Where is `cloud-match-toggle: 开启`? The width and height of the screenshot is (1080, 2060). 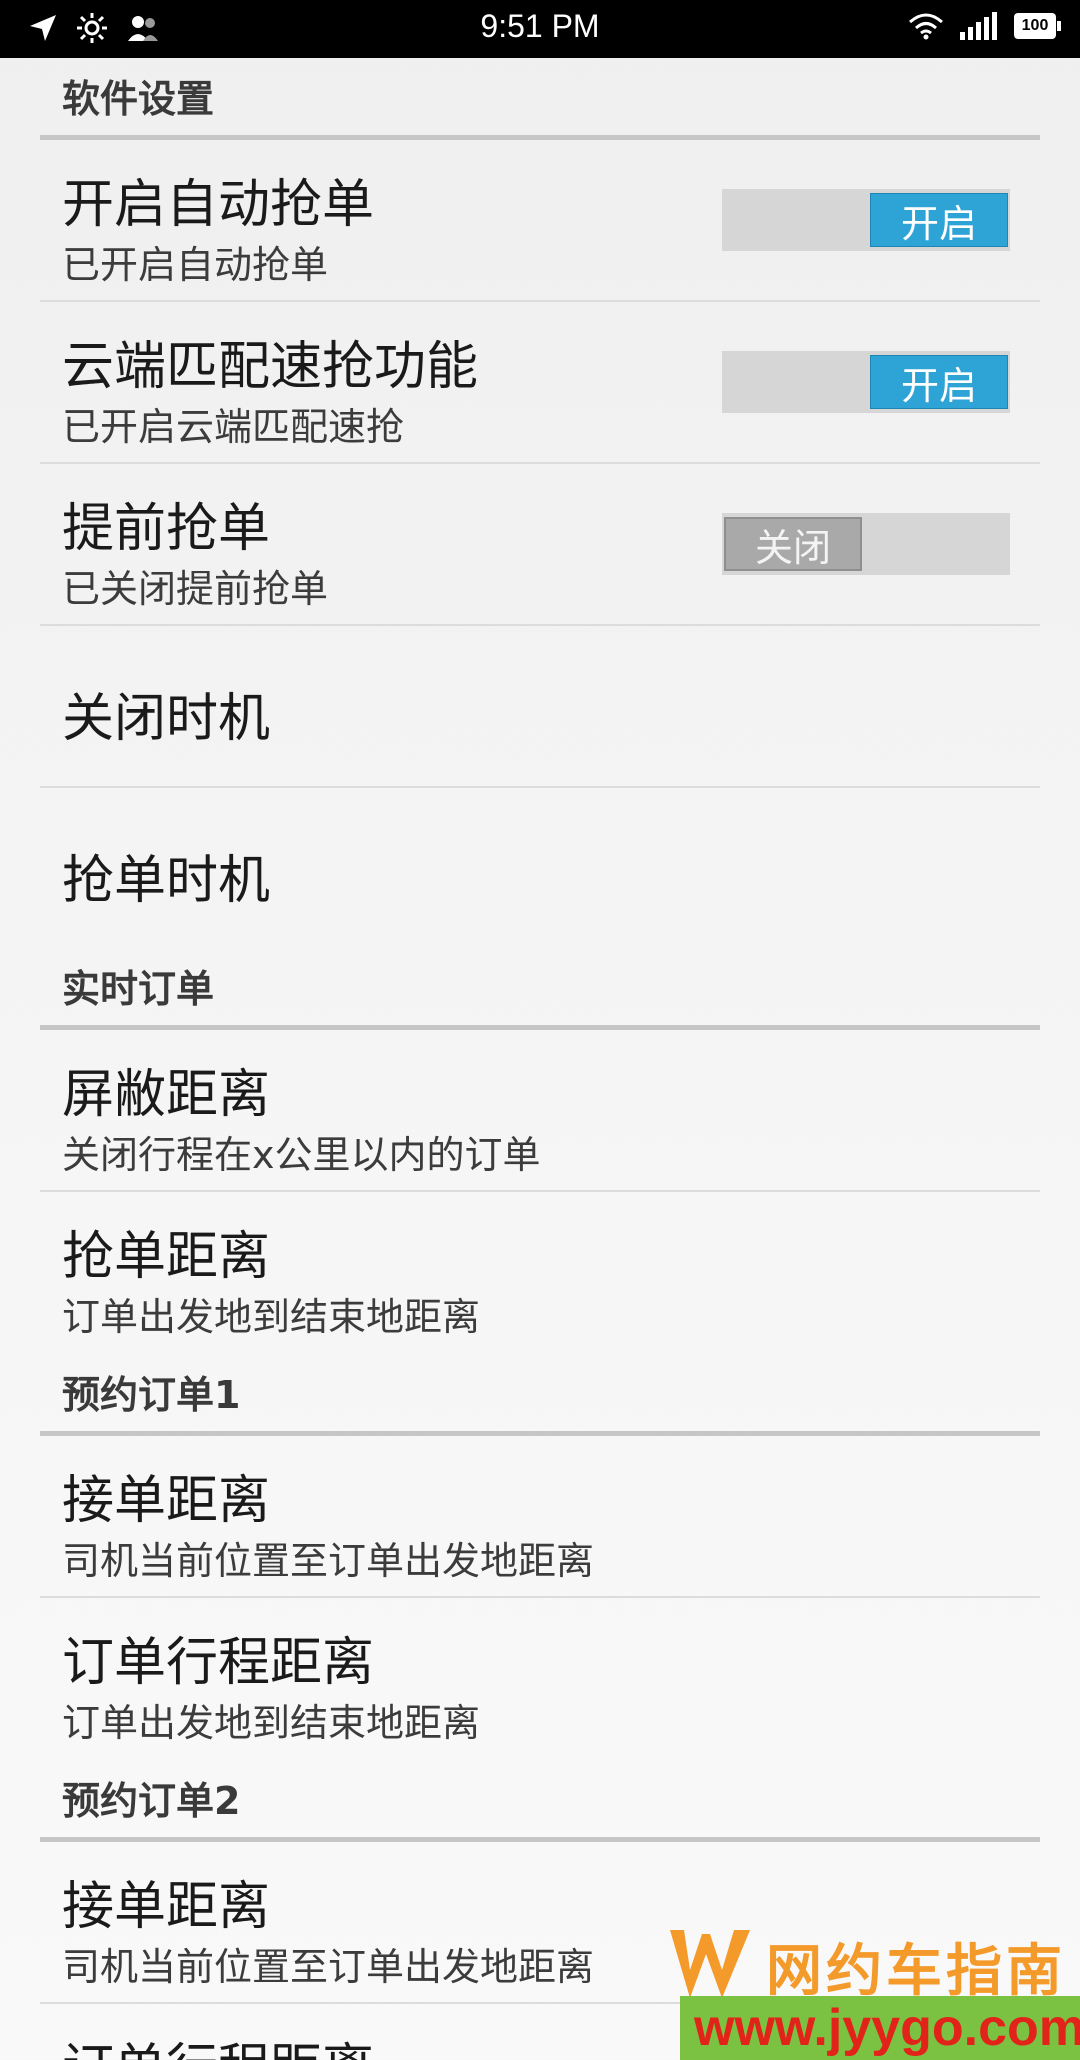
cloud-match-toggle: 开启 is located at coordinates (866, 382).